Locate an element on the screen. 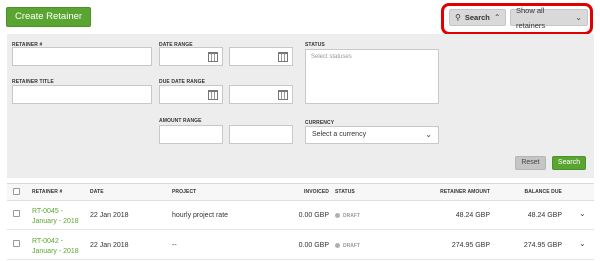 The image size is (600, 261). balance-due-cell: 274.95 GBP is located at coordinates (542, 245).